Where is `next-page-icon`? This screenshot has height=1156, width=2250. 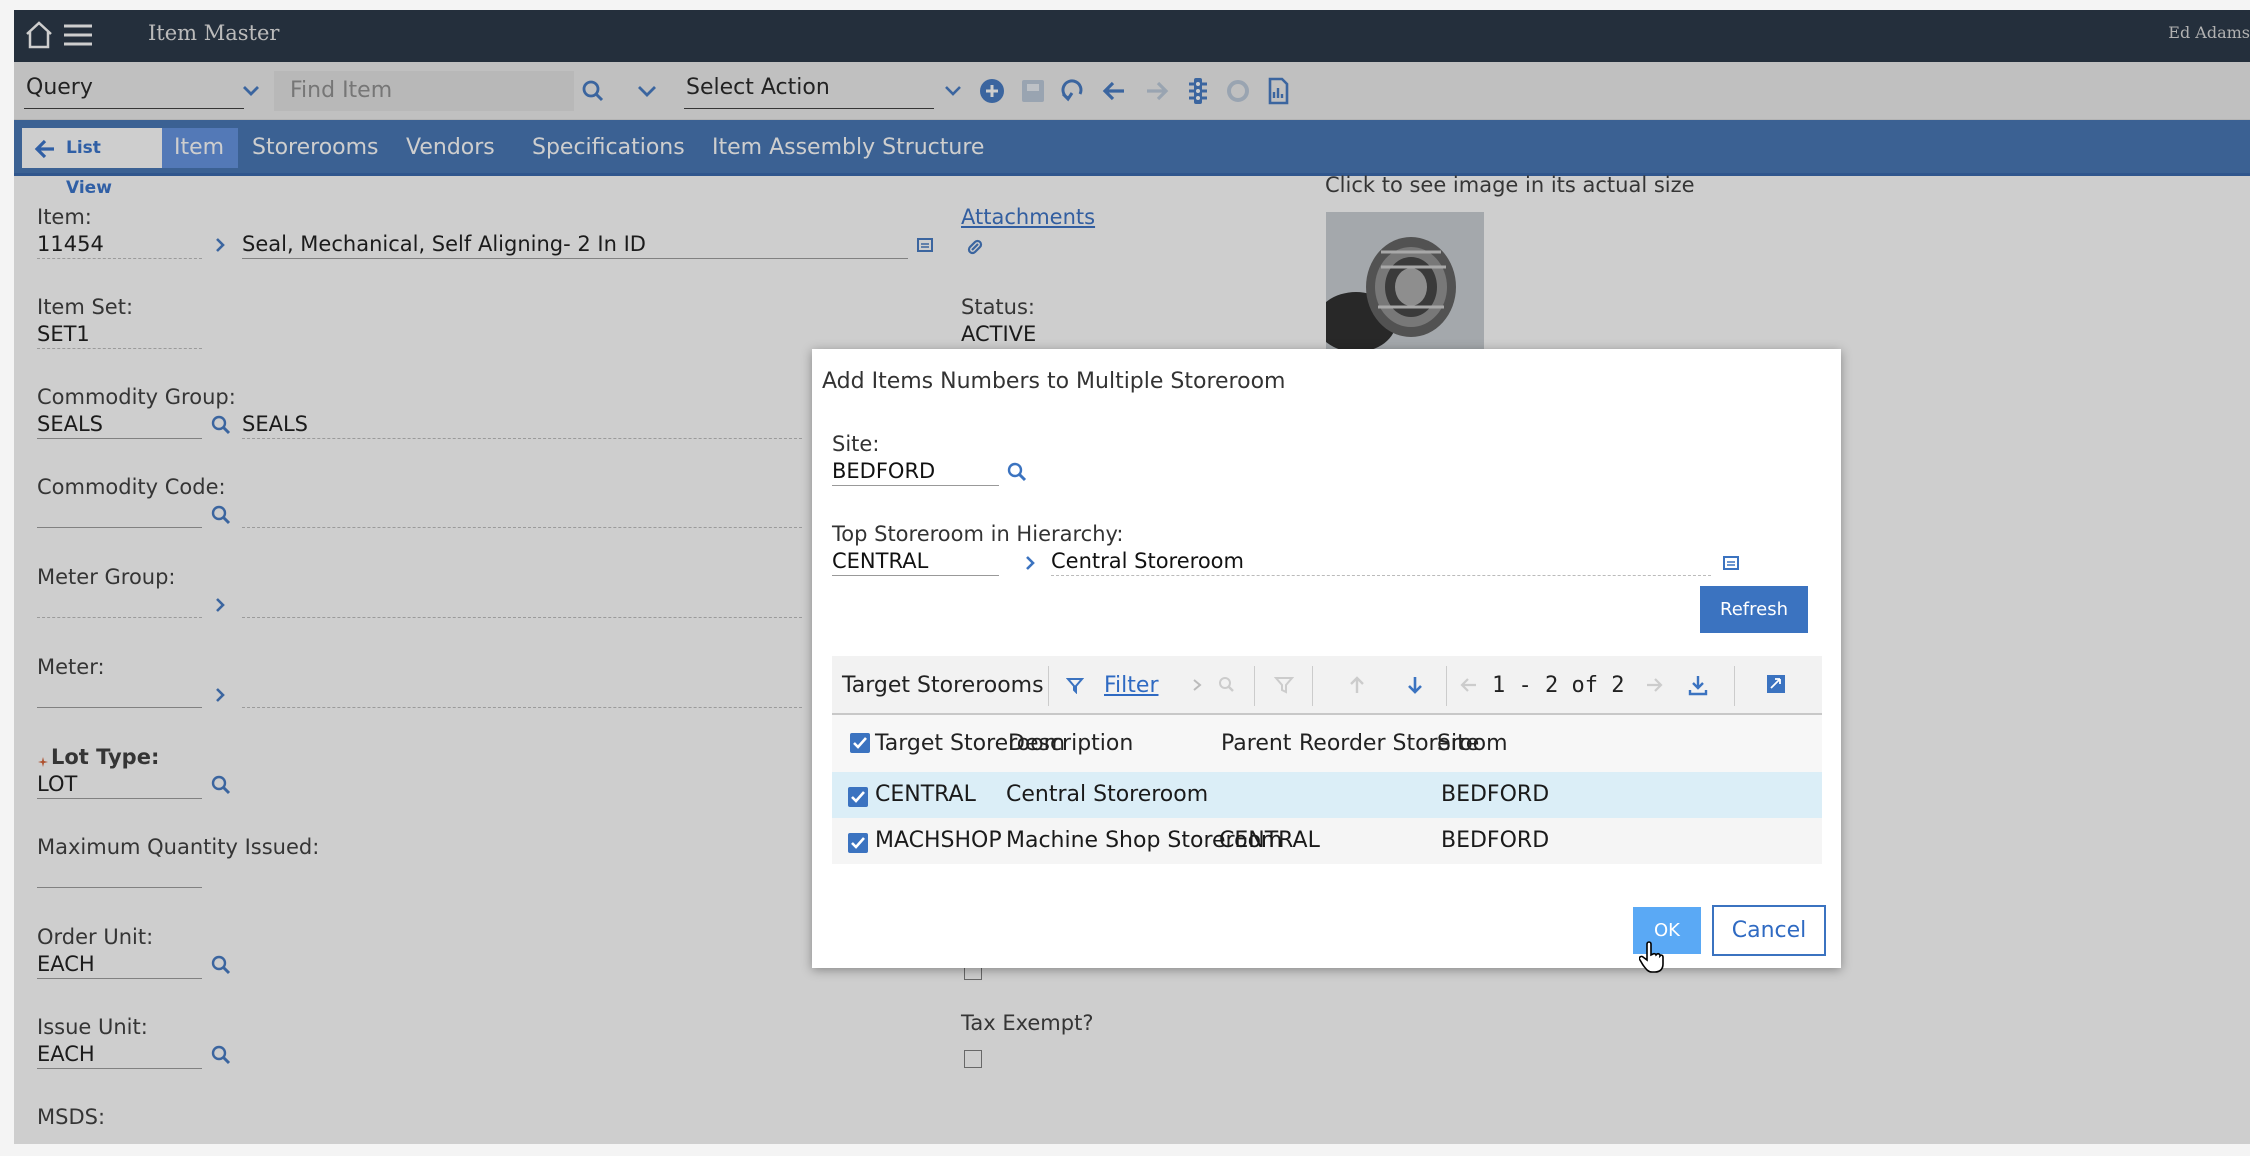 next-page-icon is located at coordinates (1655, 685).